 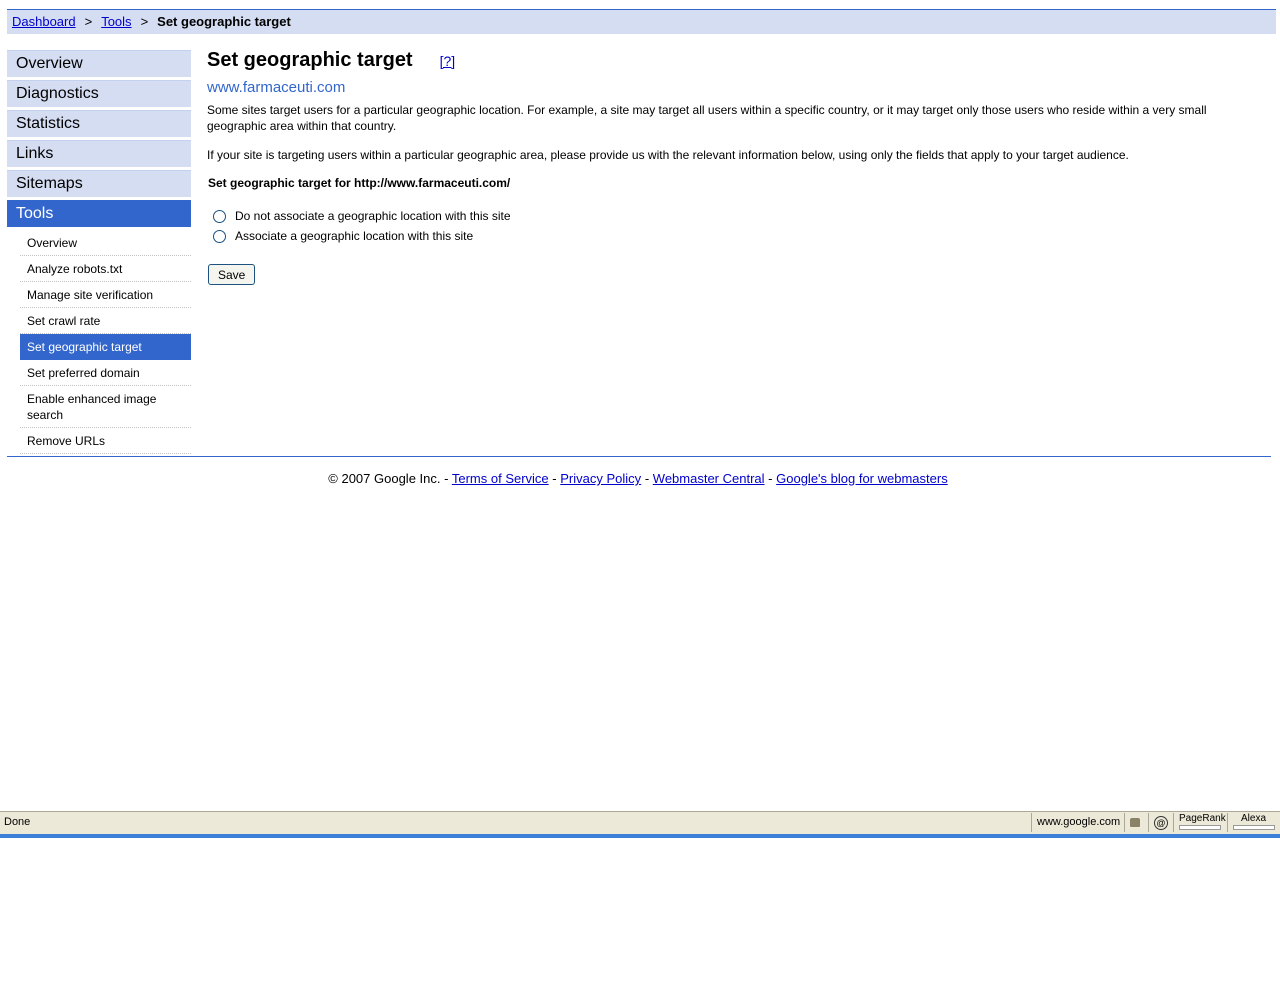 What do you see at coordinates (732, 60) in the screenshot?
I see `title-row: Set geographic target [?]` at bounding box center [732, 60].